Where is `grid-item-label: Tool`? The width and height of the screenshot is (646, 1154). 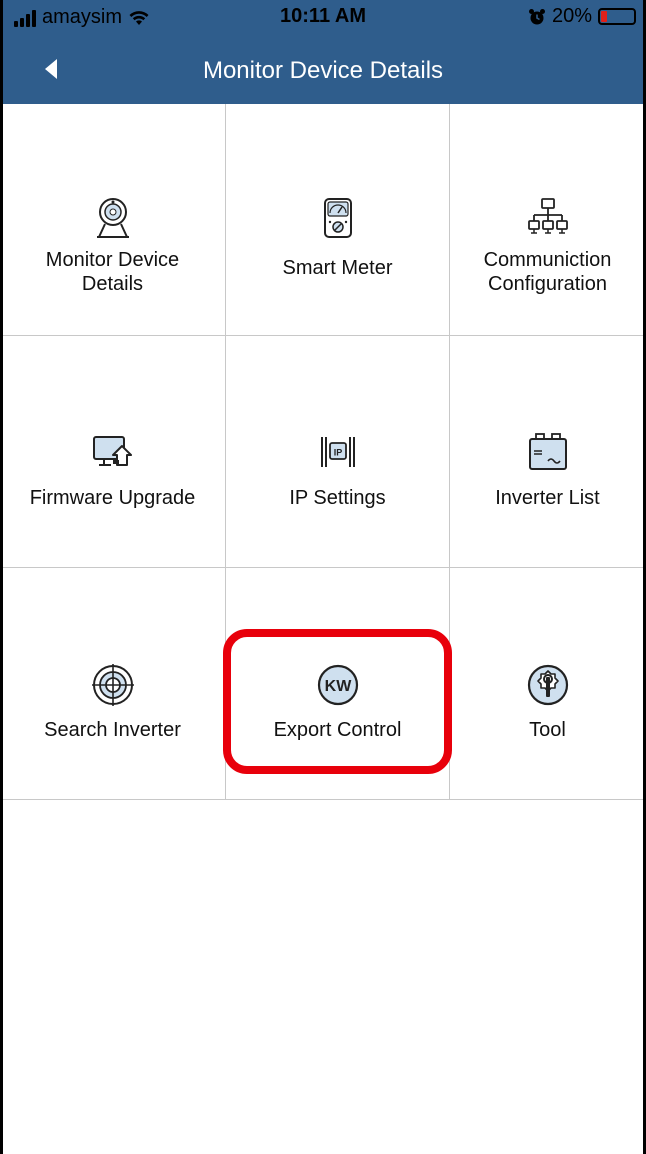
grid-item-label: Tool is located at coordinates (547, 730).